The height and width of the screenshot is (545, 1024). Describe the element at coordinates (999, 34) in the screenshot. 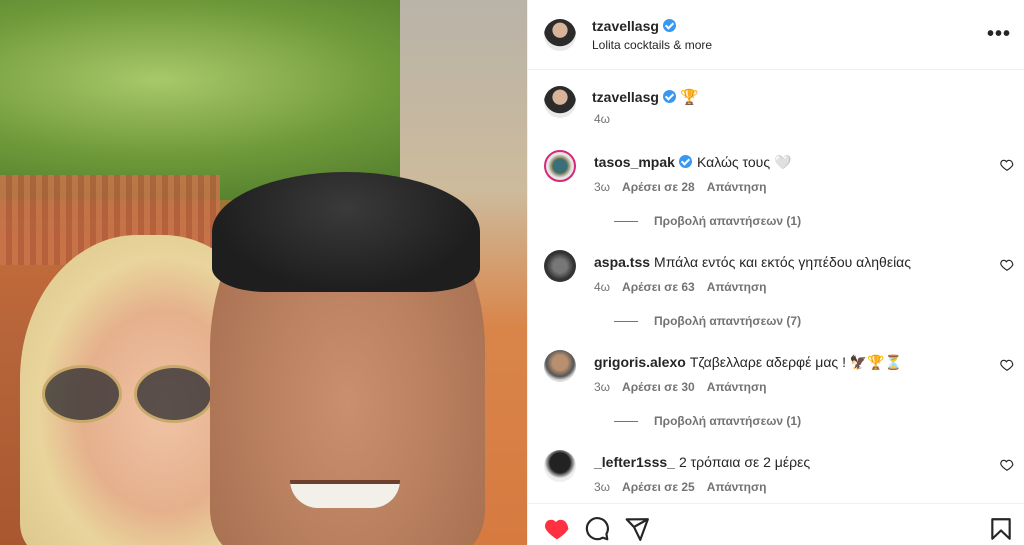

I see `more-icon: •••` at that location.